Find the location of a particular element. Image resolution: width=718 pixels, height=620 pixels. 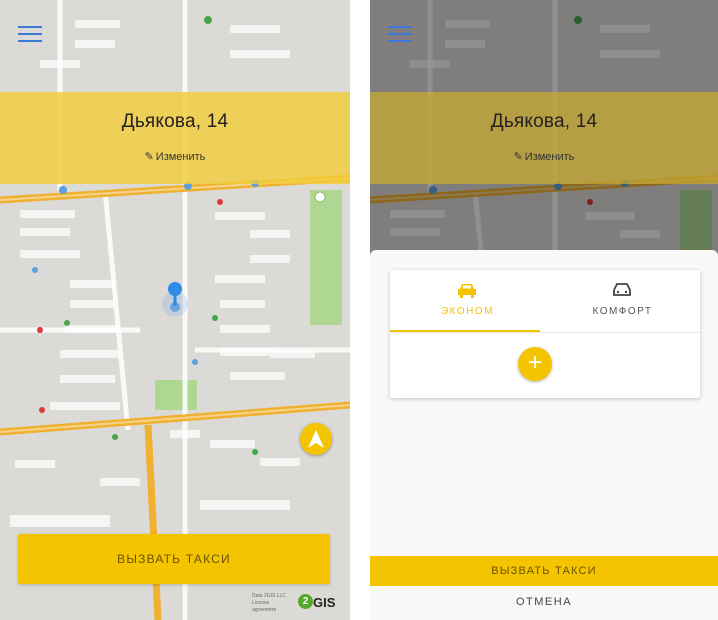

navigation-arrow-icon is located at coordinates (316, 439).